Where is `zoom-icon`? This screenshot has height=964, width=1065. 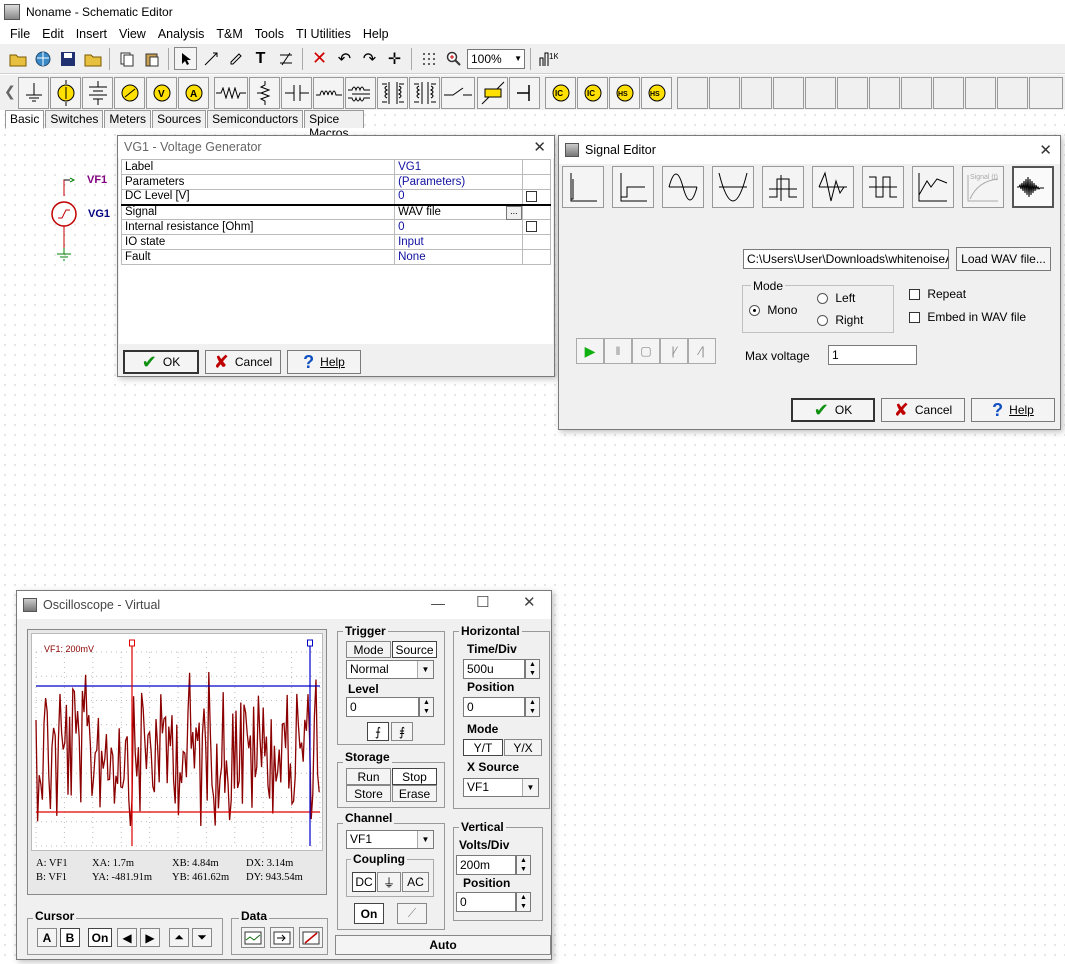 zoom-icon is located at coordinates (453, 58).